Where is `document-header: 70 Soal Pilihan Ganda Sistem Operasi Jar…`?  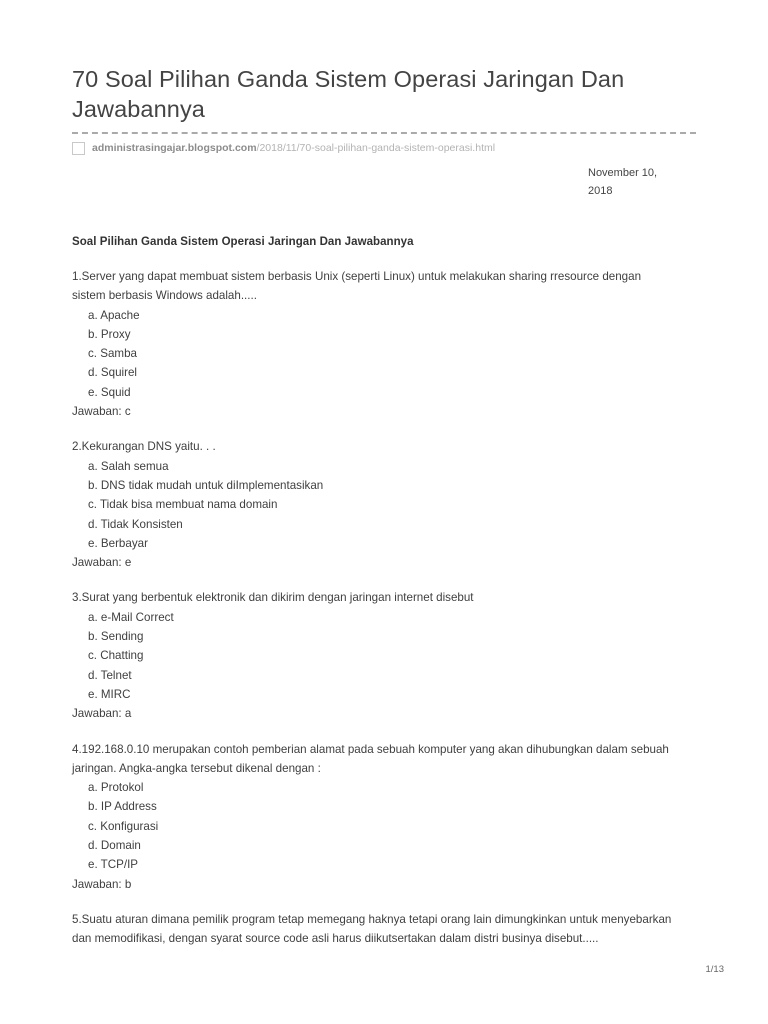
document-header: 70 Soal Pilihan Ganda Sistem Operasi Jar… is located at coordinates (384, 109).